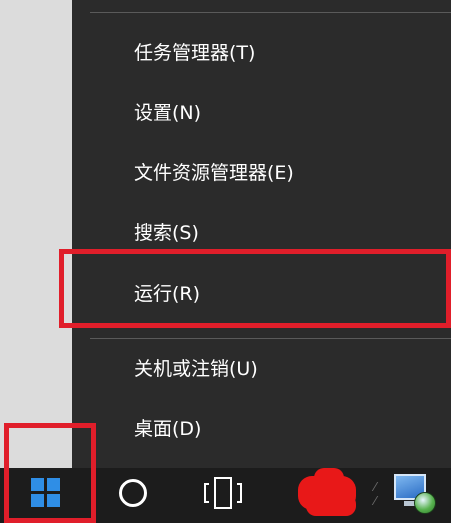 The width and height of the screenshot is (451, 523). I want to click on desktop-background, so click(36, 230).